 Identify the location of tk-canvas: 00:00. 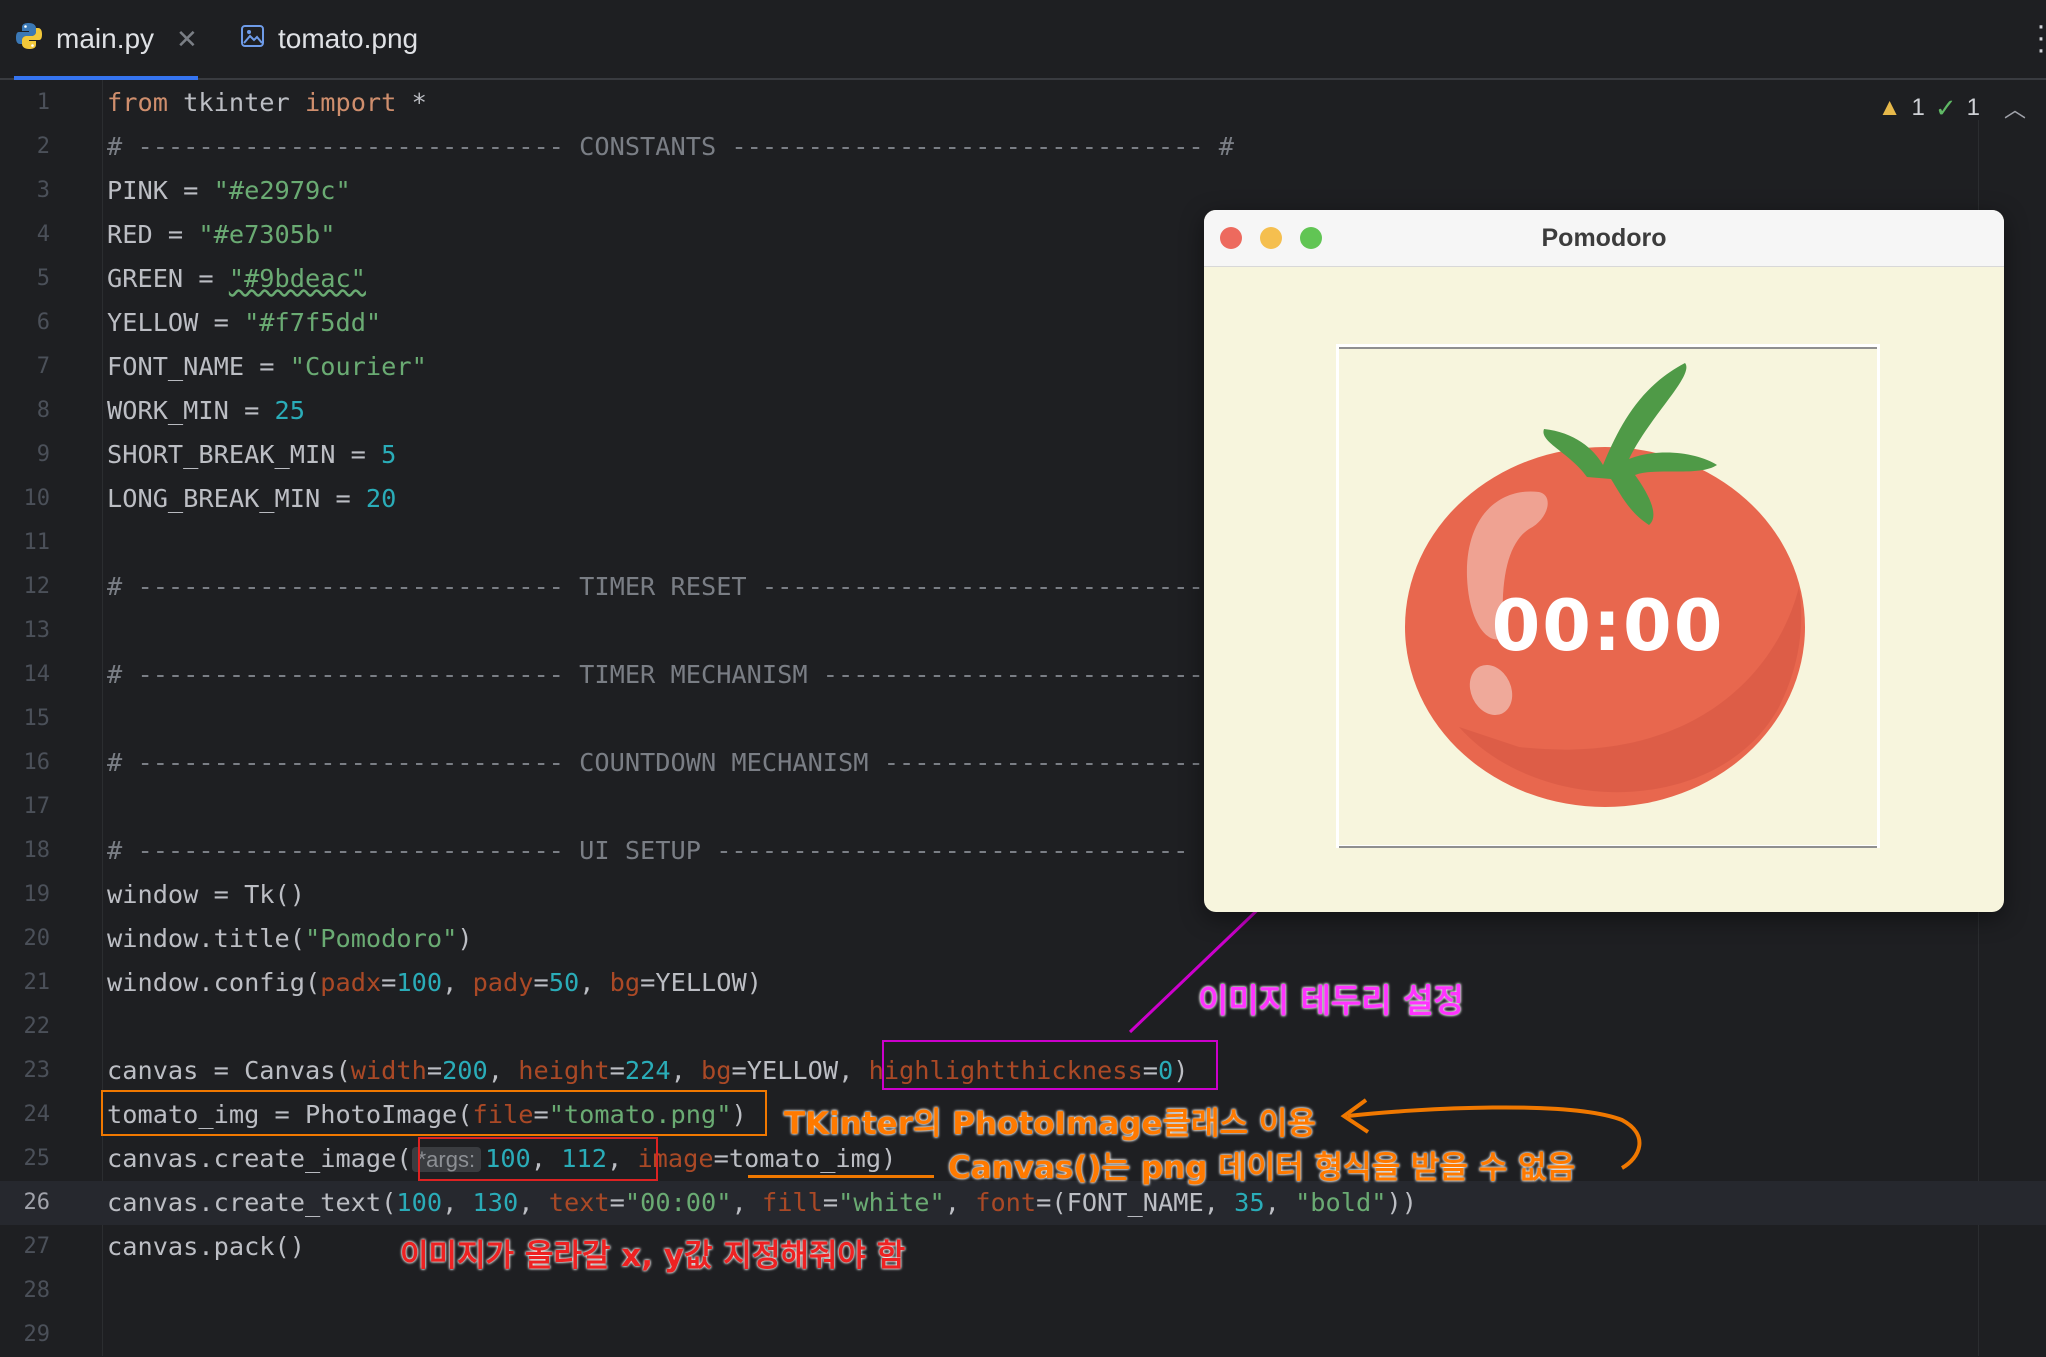
(1608, 596).